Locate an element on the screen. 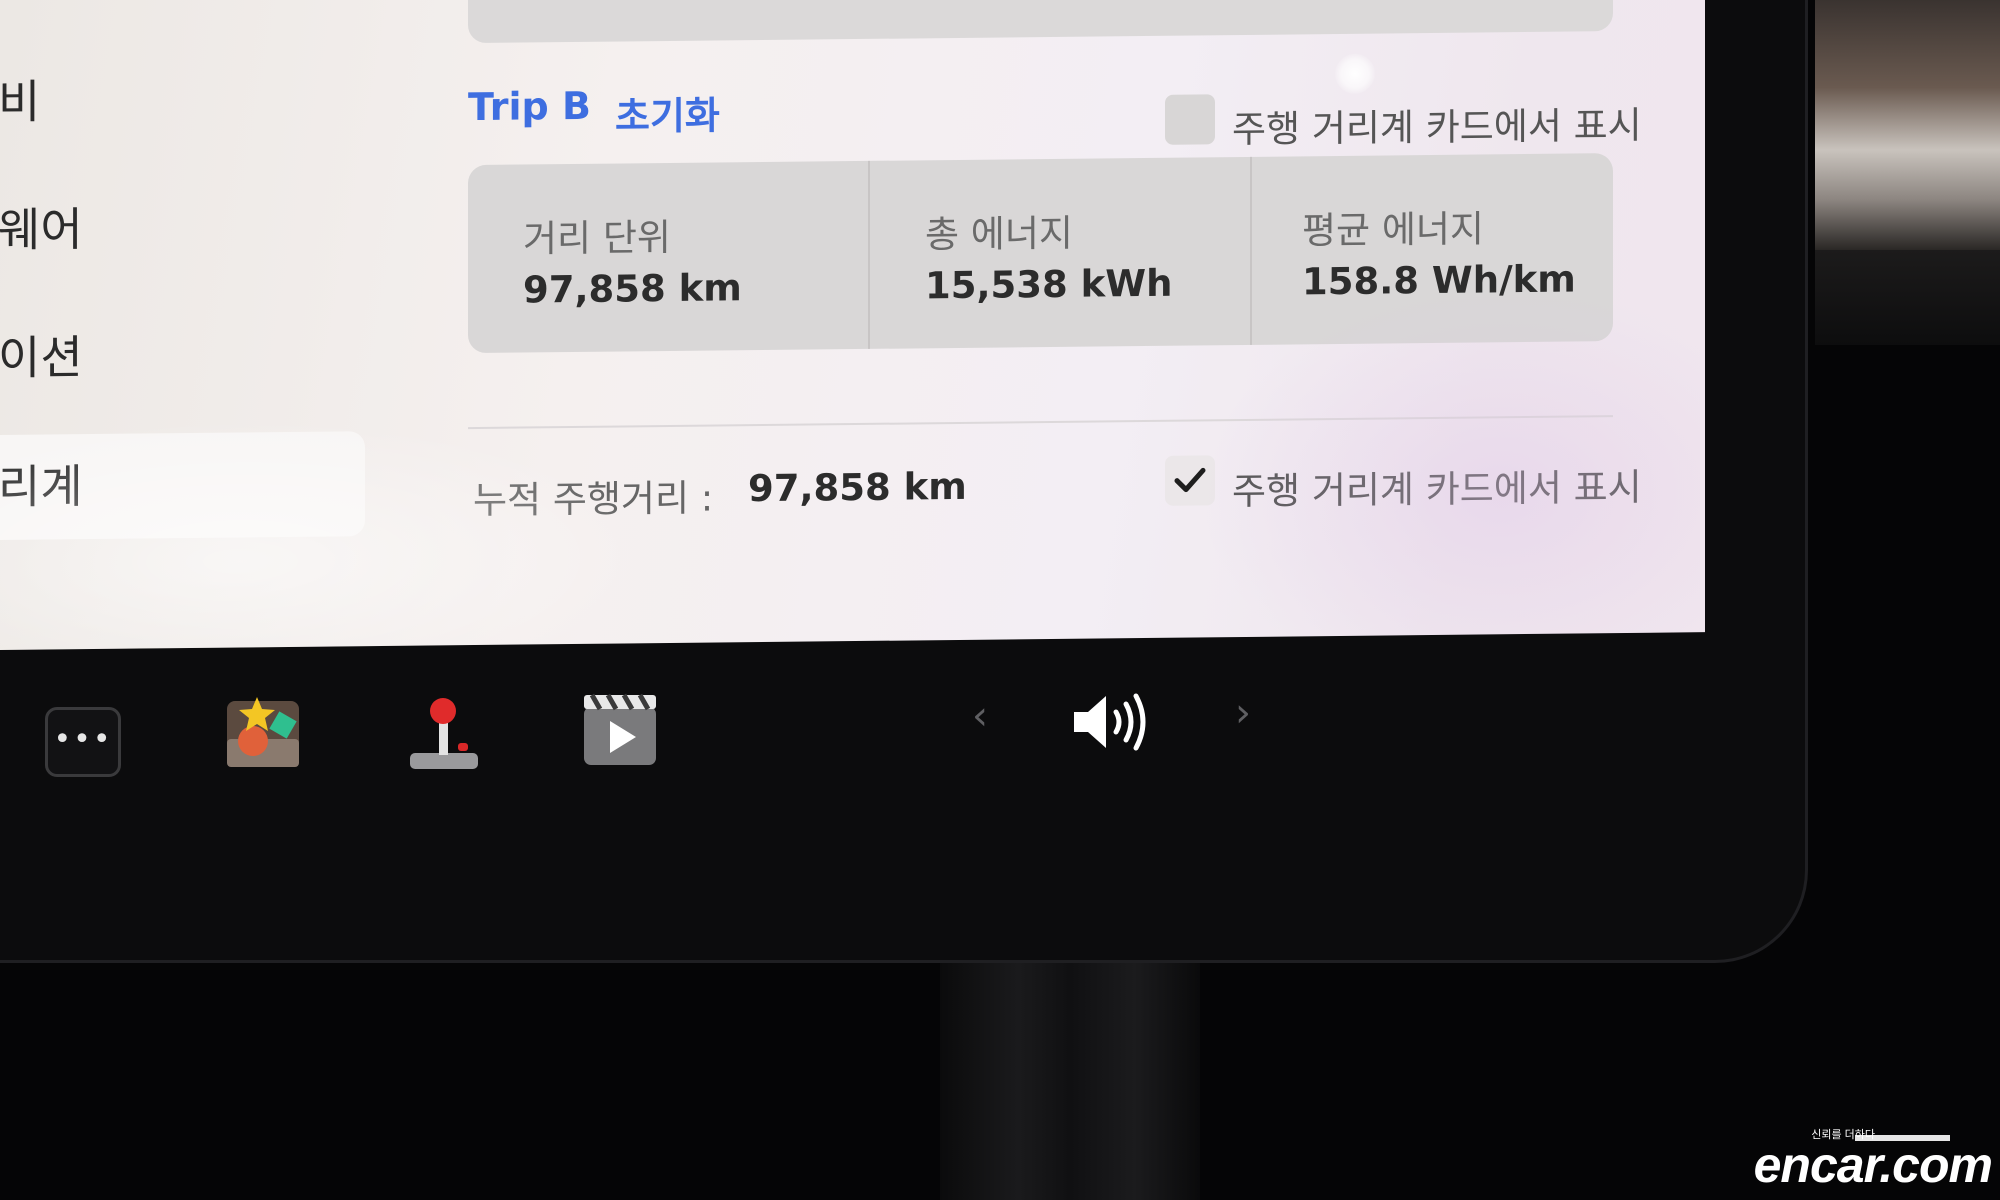 Image resolution: width=2000 pixels, height=1200 pixels. sidebar-item-odometer: 리계 is located at coordinates (182, 485).